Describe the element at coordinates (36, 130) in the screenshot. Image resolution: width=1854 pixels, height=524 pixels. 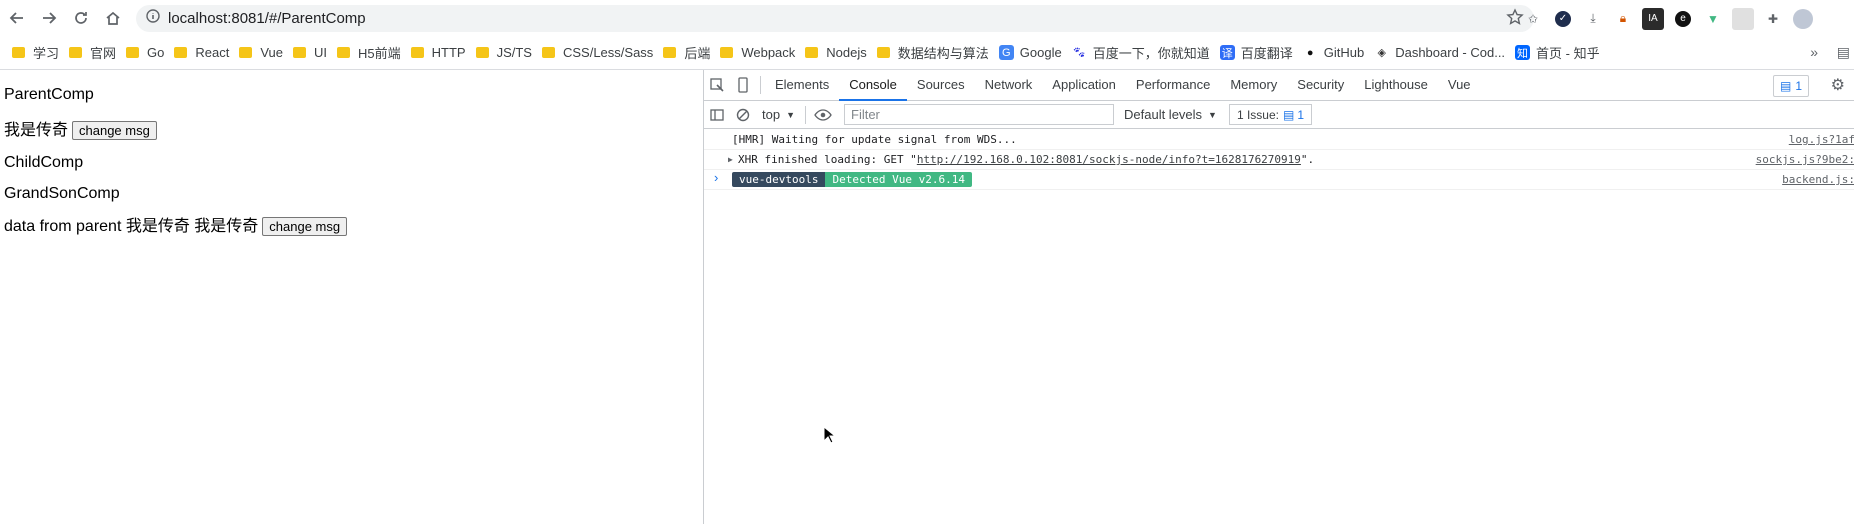
I see `parent-msg-text: 我是传奇` at that location.